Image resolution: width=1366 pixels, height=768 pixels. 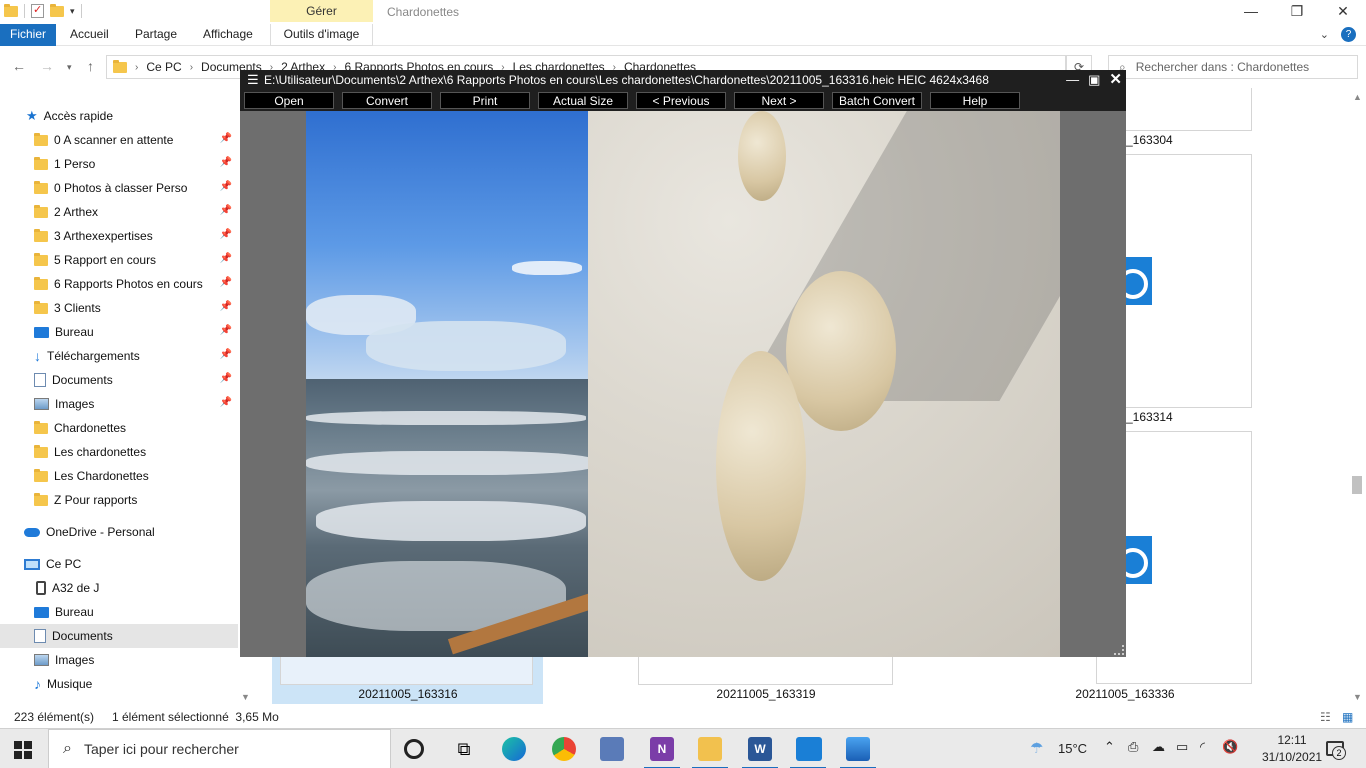 What do you see at coordinates (253, 80) in the screenshot?
I see `hamburger-menu-icon: ☰` at bounding box center [253, 80].